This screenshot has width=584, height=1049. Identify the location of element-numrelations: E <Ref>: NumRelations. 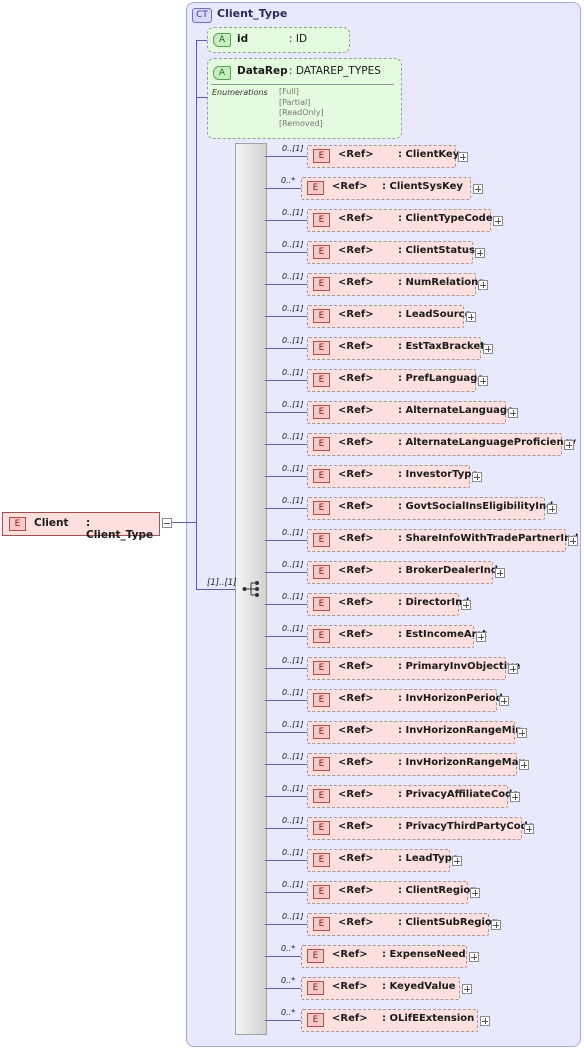
(395, 284).